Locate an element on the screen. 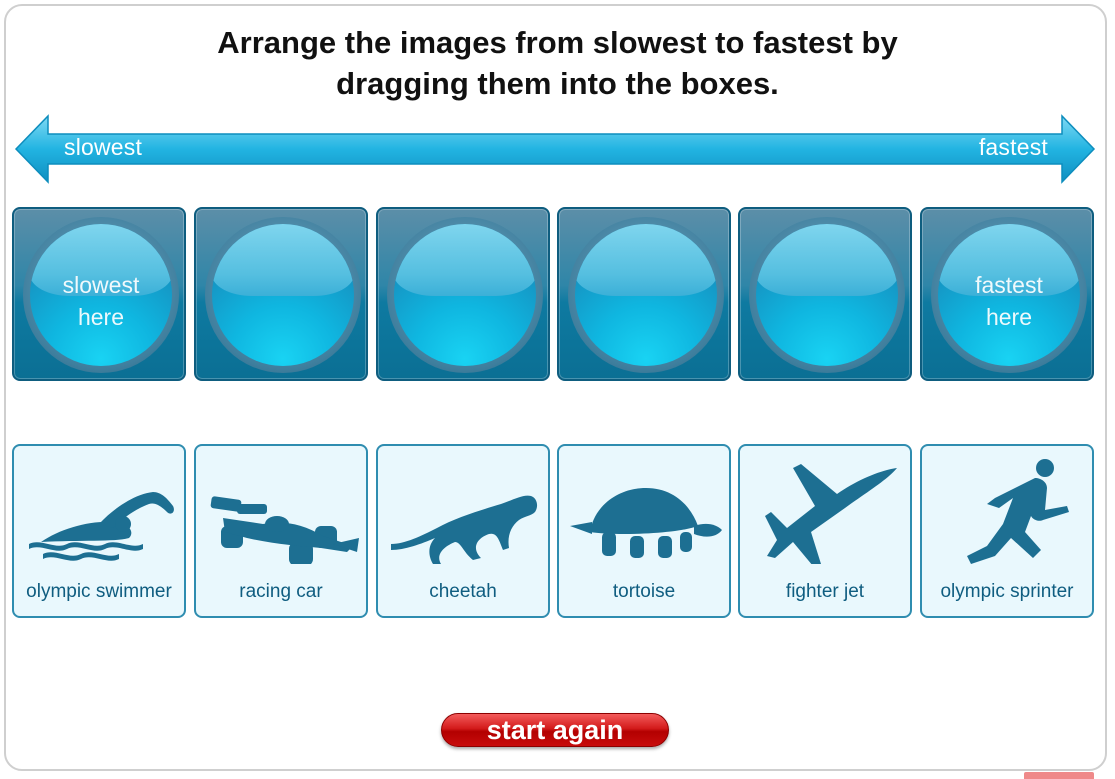  speed-scale-arrow: slowest fastest is located at coordinates (555, 149).